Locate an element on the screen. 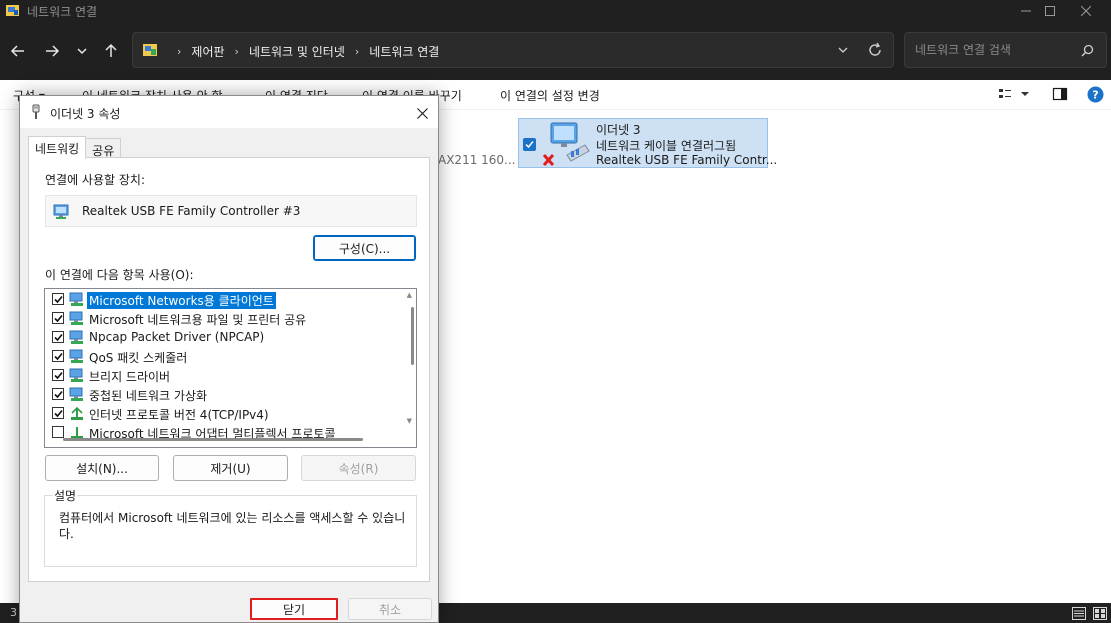 The image size is (1111, 623). tab-sharing: 공유 is located at coordinates (103, 148).